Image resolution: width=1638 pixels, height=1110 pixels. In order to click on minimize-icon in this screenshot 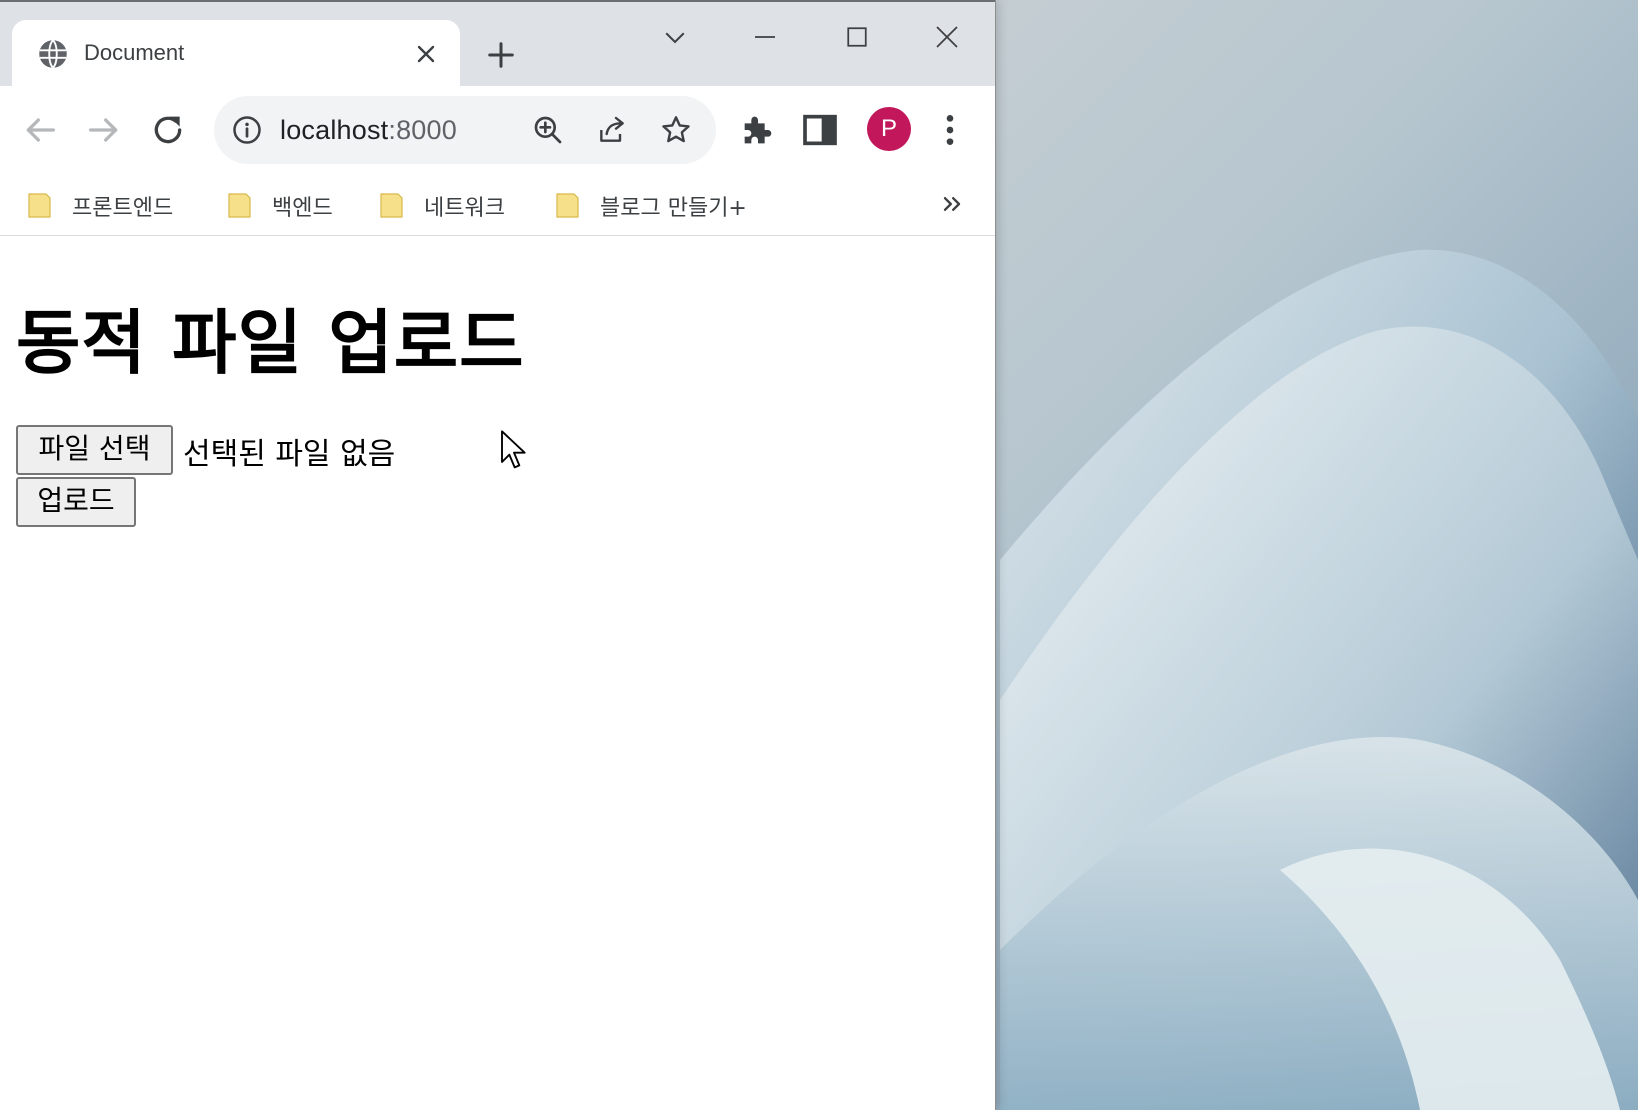, I will do `click(765, 37)`.